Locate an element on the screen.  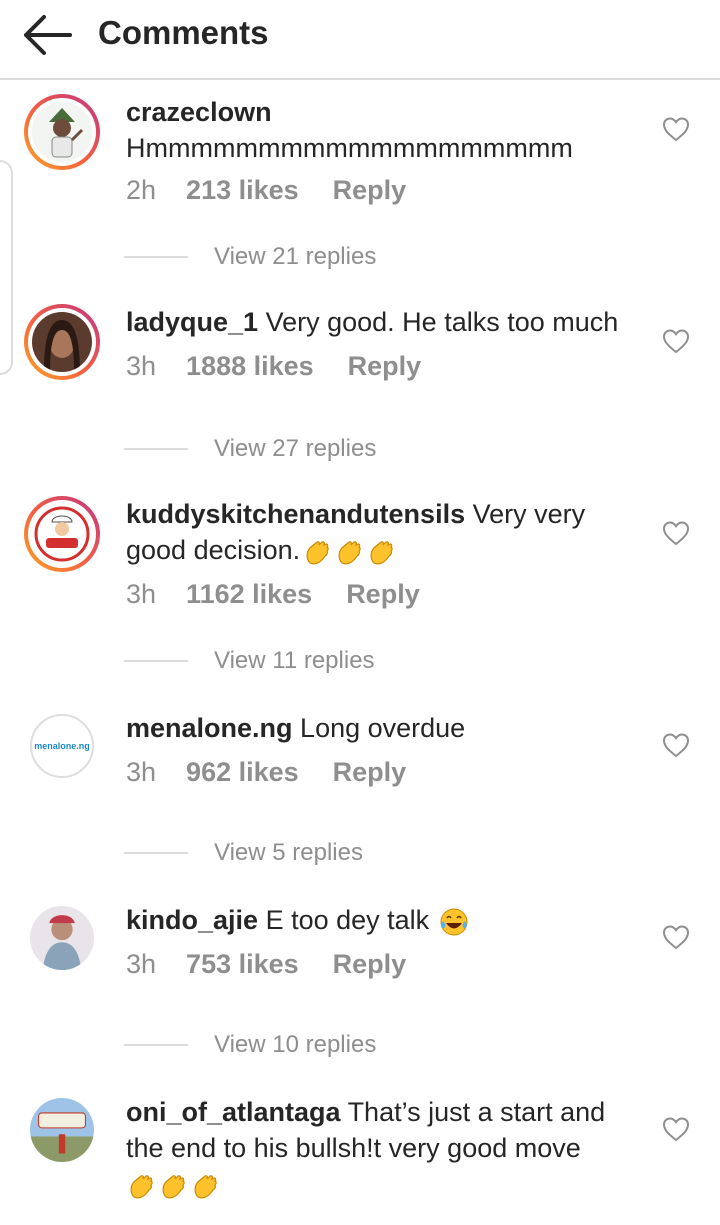
comment-username: oni_of_atlantaga is located at coordinates (233, 1112).